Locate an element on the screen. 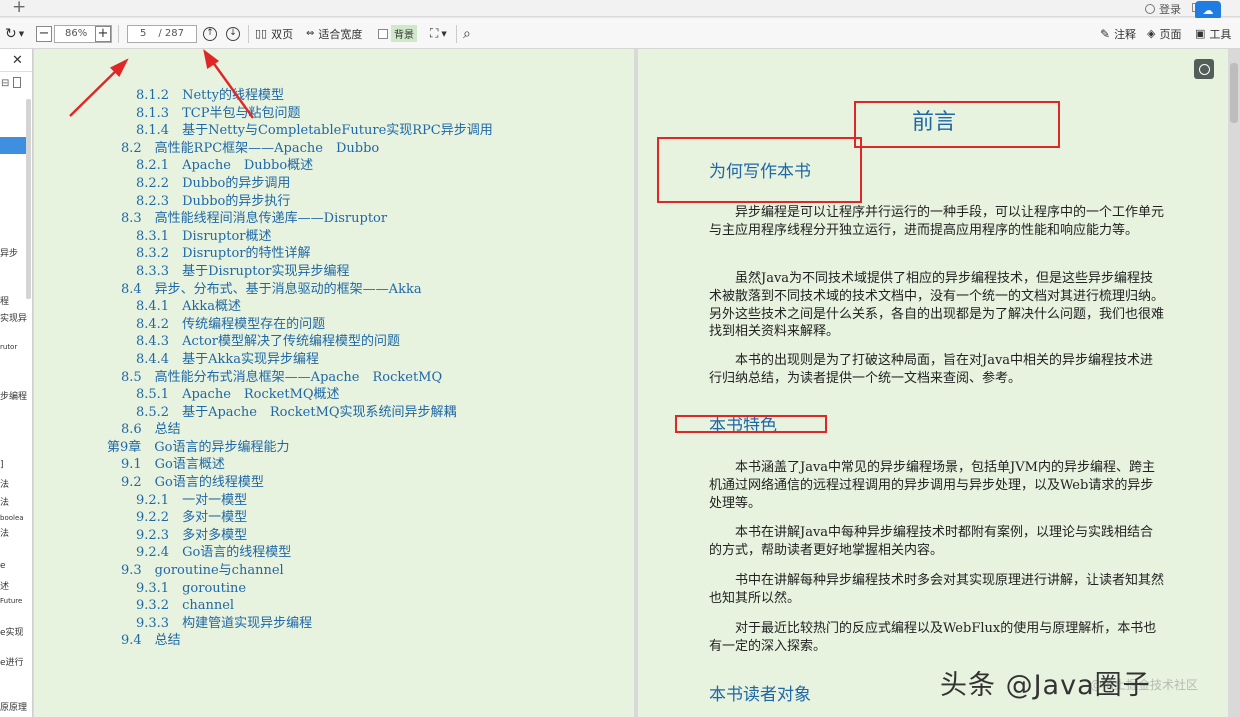 The width and height of the screenshot is (1240, 717). annotation-arrows is located at coordinates (161, 84).